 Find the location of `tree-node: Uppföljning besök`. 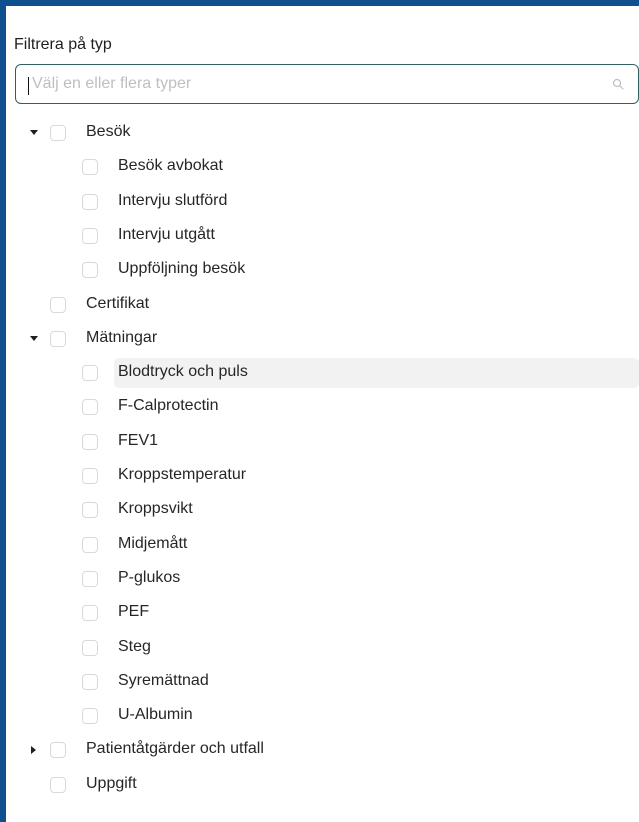

tree-node: Uppföljning besök is located at coordinates (322, 270).